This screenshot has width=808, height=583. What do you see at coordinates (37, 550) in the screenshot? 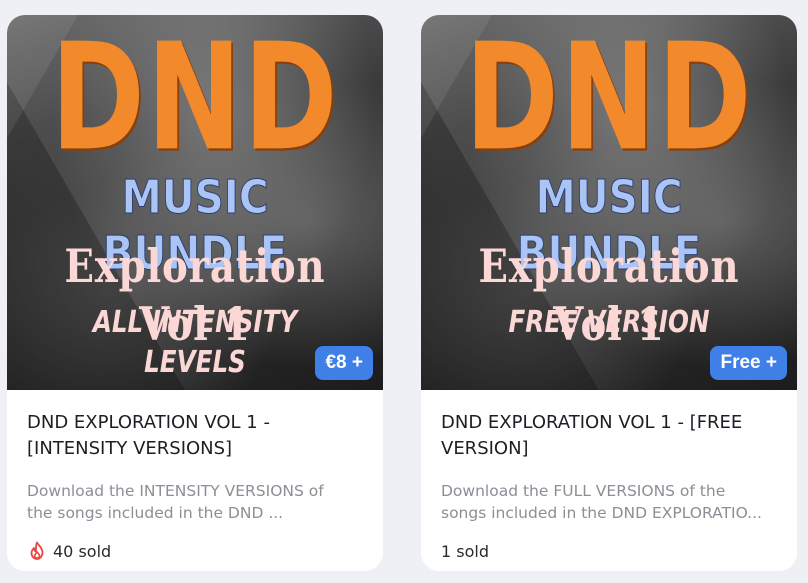
I see `fire-icon` at bounding box center [37, 550].